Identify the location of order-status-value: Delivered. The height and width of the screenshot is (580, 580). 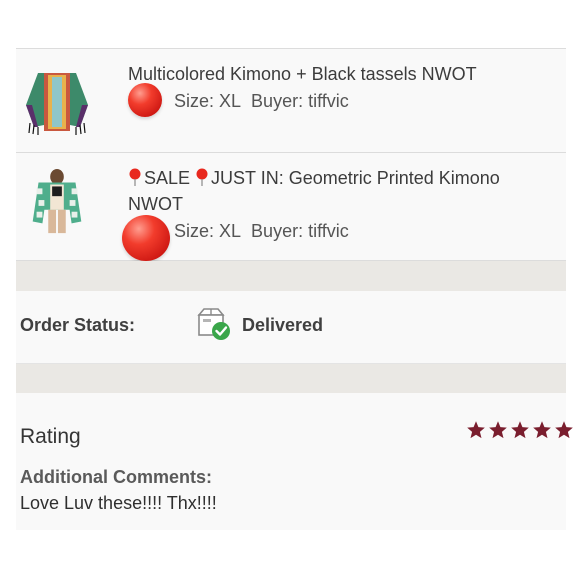
(283, 325).